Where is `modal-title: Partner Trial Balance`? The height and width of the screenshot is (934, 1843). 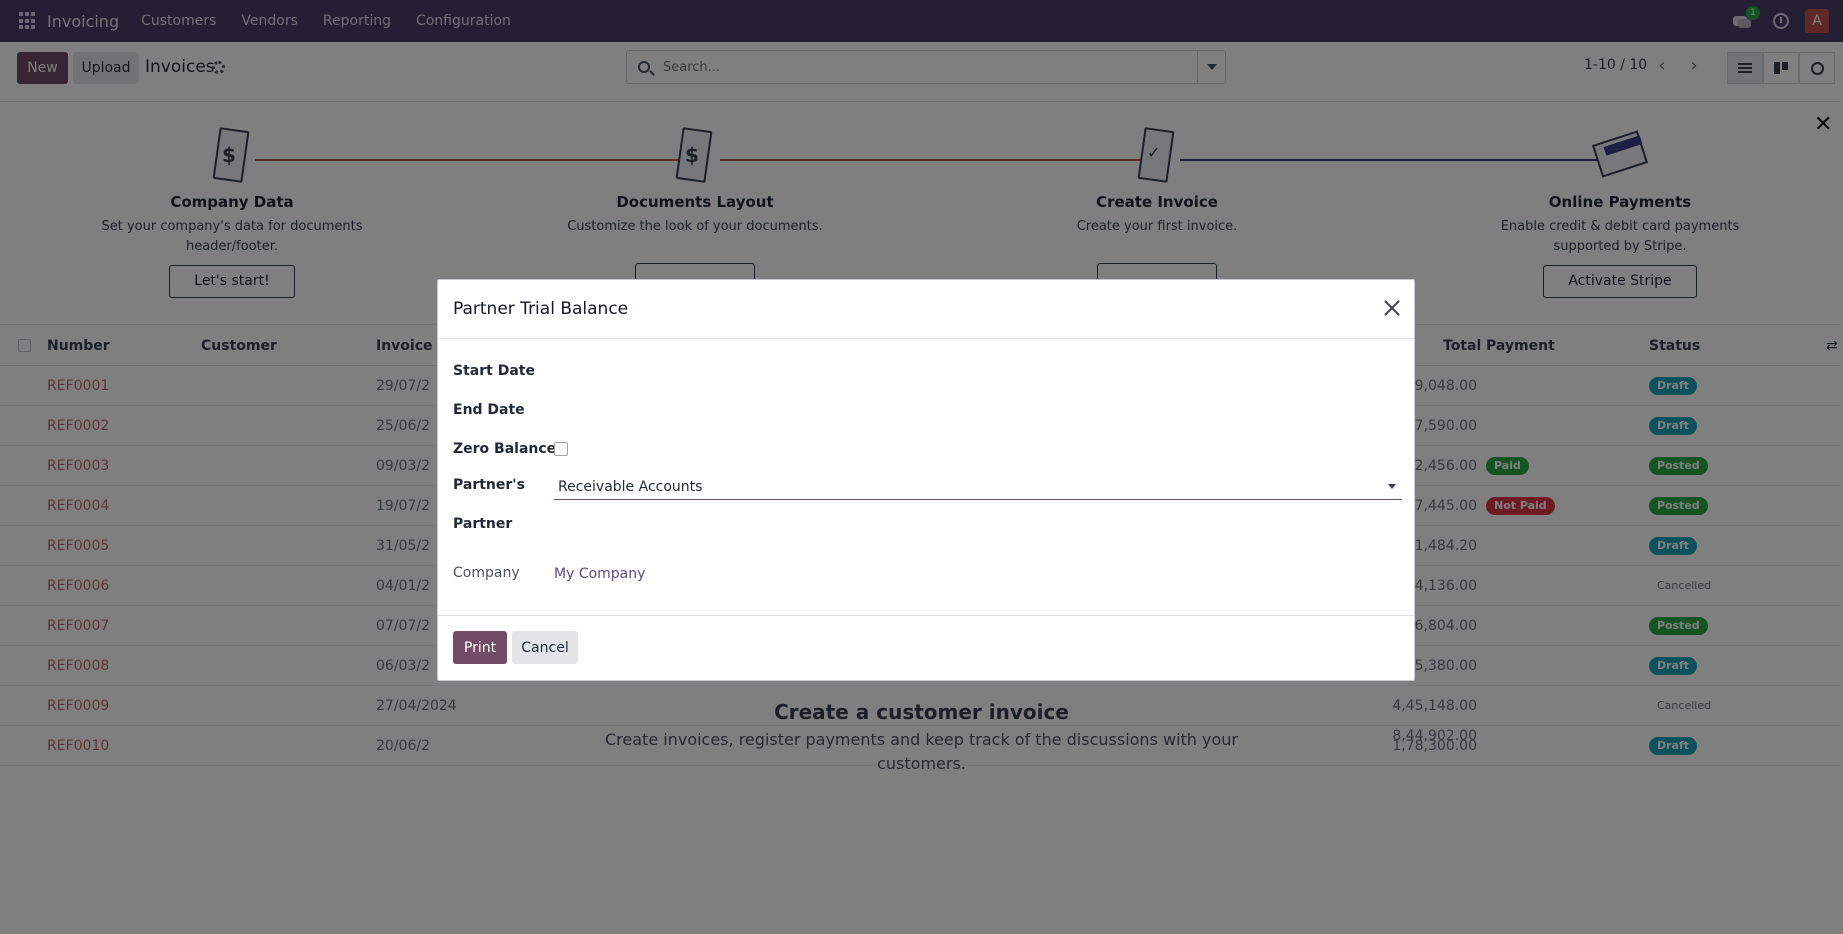 modal-title: Partner Trial Balance is located at coordinates (541, 309).